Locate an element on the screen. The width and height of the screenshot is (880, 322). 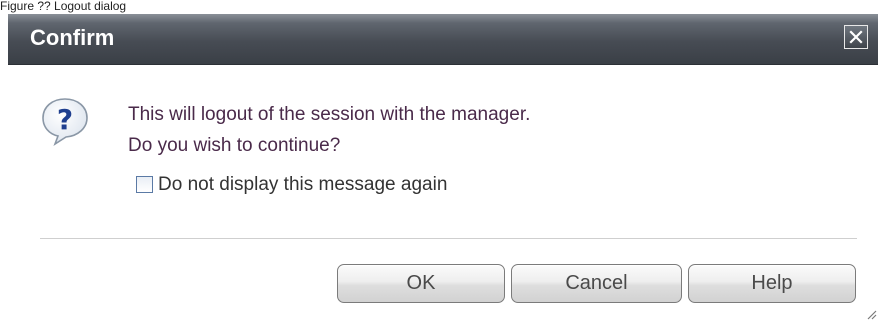
ok-button: OK is located at coordinates (421, 283).